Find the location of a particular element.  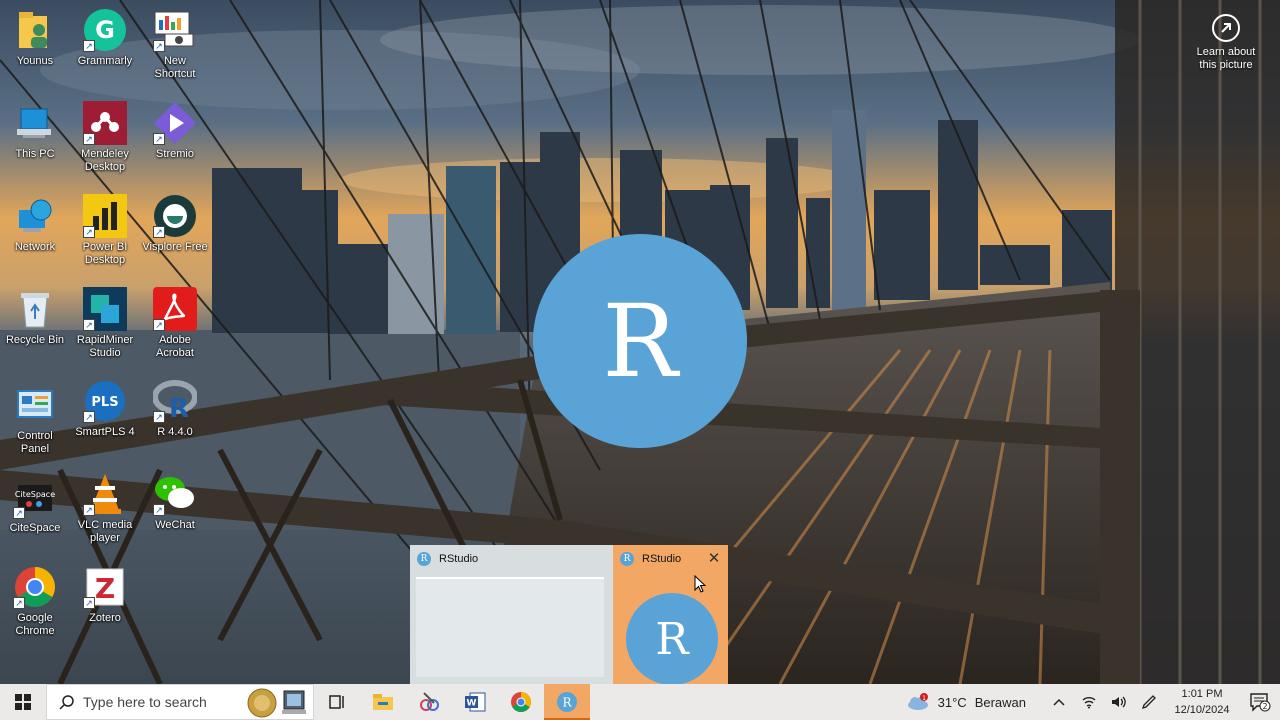

show-hidden-icons-button is located at coordinates (1059, 702).